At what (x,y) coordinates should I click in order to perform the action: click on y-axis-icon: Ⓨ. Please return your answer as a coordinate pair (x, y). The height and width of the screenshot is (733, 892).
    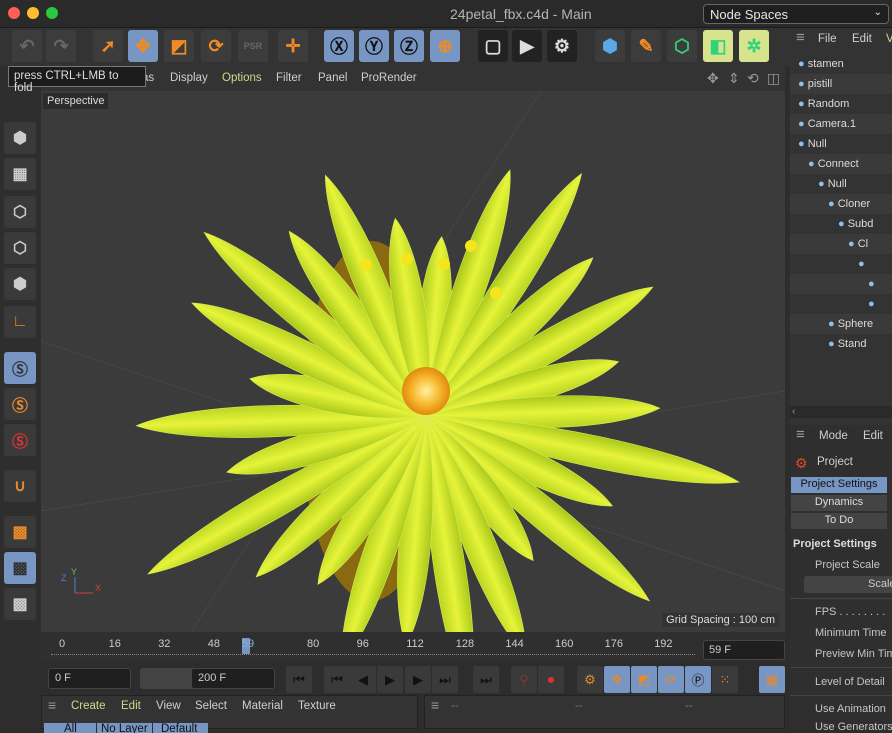
    Looking at the image, I should click on (374, 46).